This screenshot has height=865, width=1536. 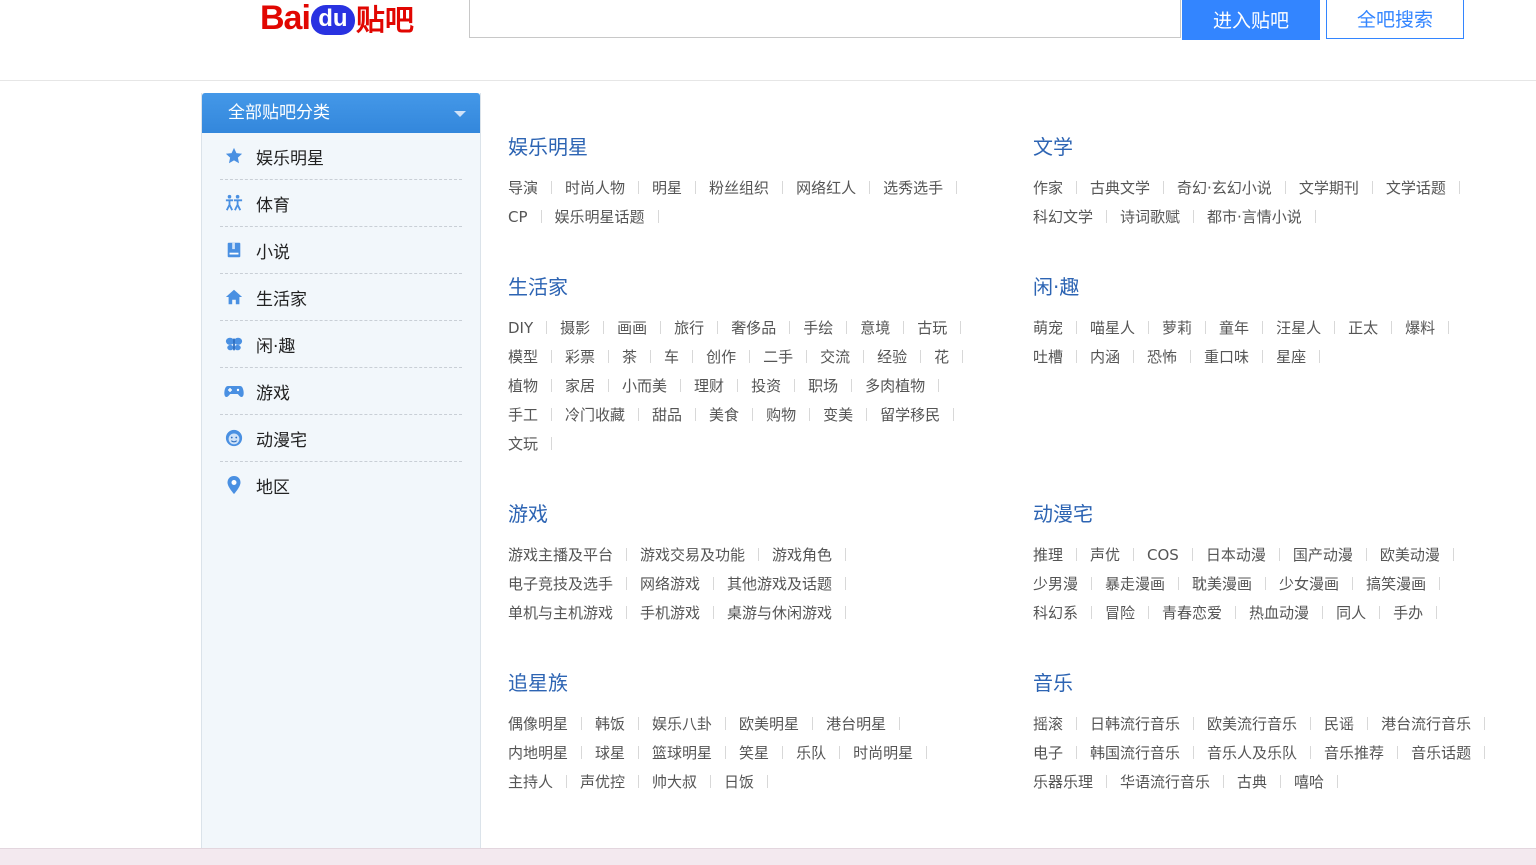 What do you see at coordinates (779, 584) in the screenshot?
I see `category-tag-link: 其他游戏及话题` at bounding box center [779, 584].